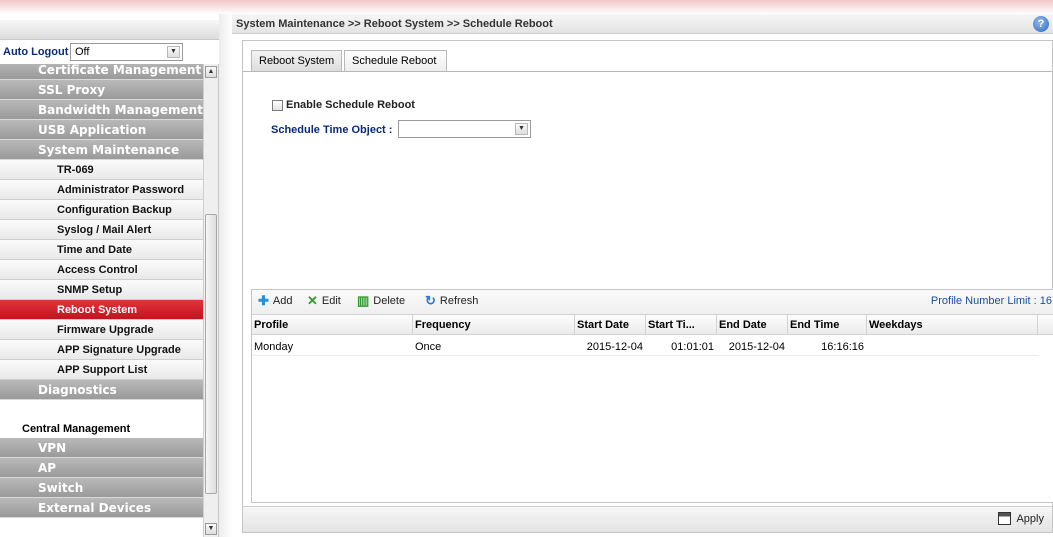 The height and width of the screenshot is (537, 1053). Describe the element at coordinates (363, 300) in the screenshot. I see `delete-icon: ▥` at that location.